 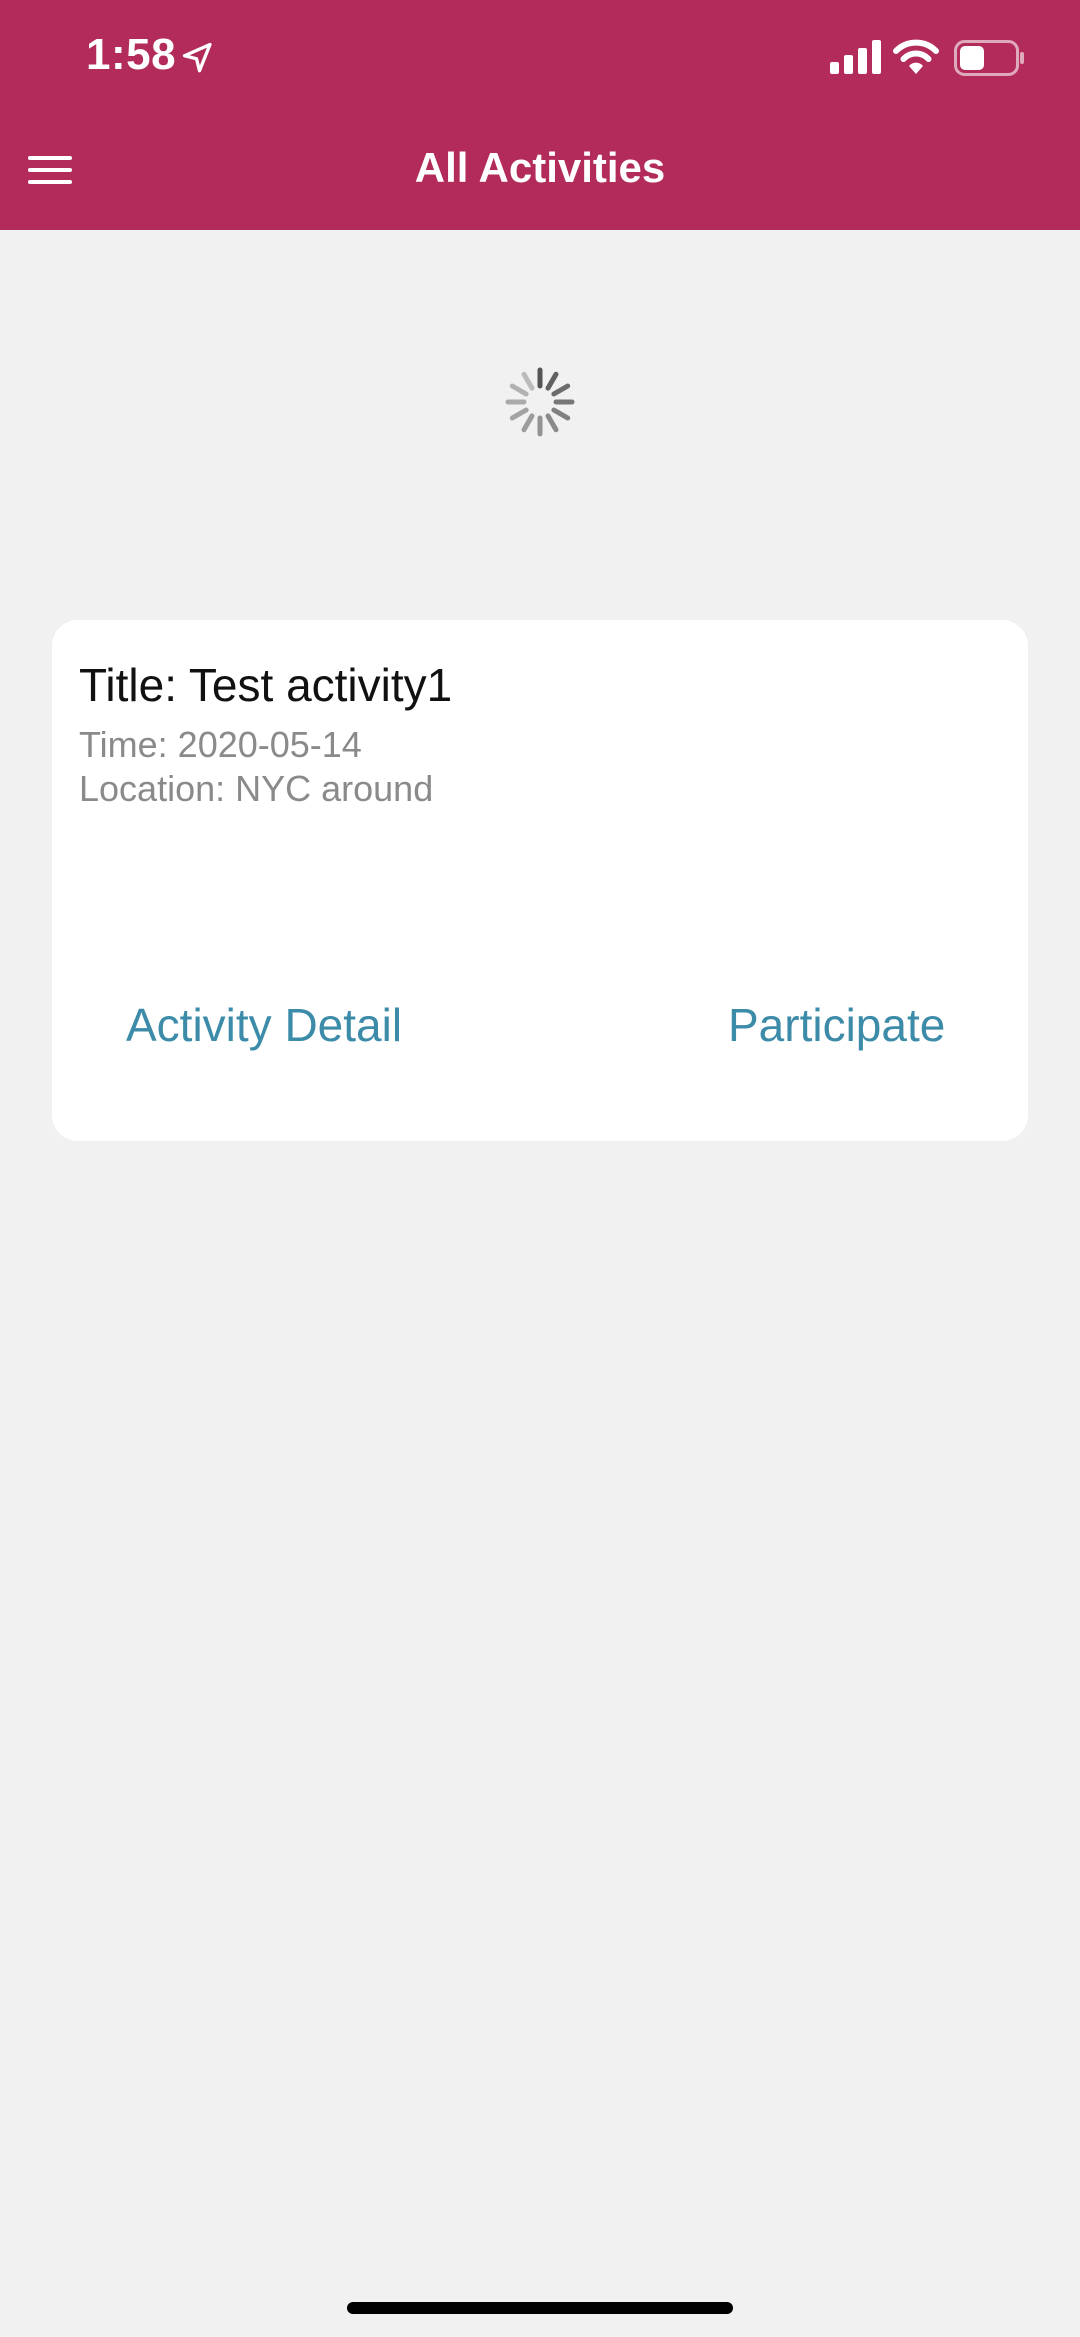 I want to click on participate-button: Participate, so click(x=836, y=1025).